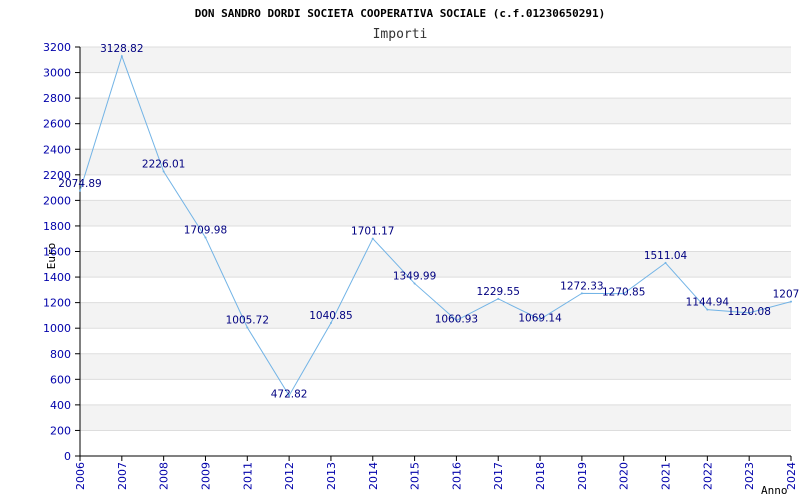 The width and height of the screenshot is (800, 500). What do you see at coordinates (57, 47) in the screenshot?
I see `y-tick-label: 3200` at bounding box center [57, 47].